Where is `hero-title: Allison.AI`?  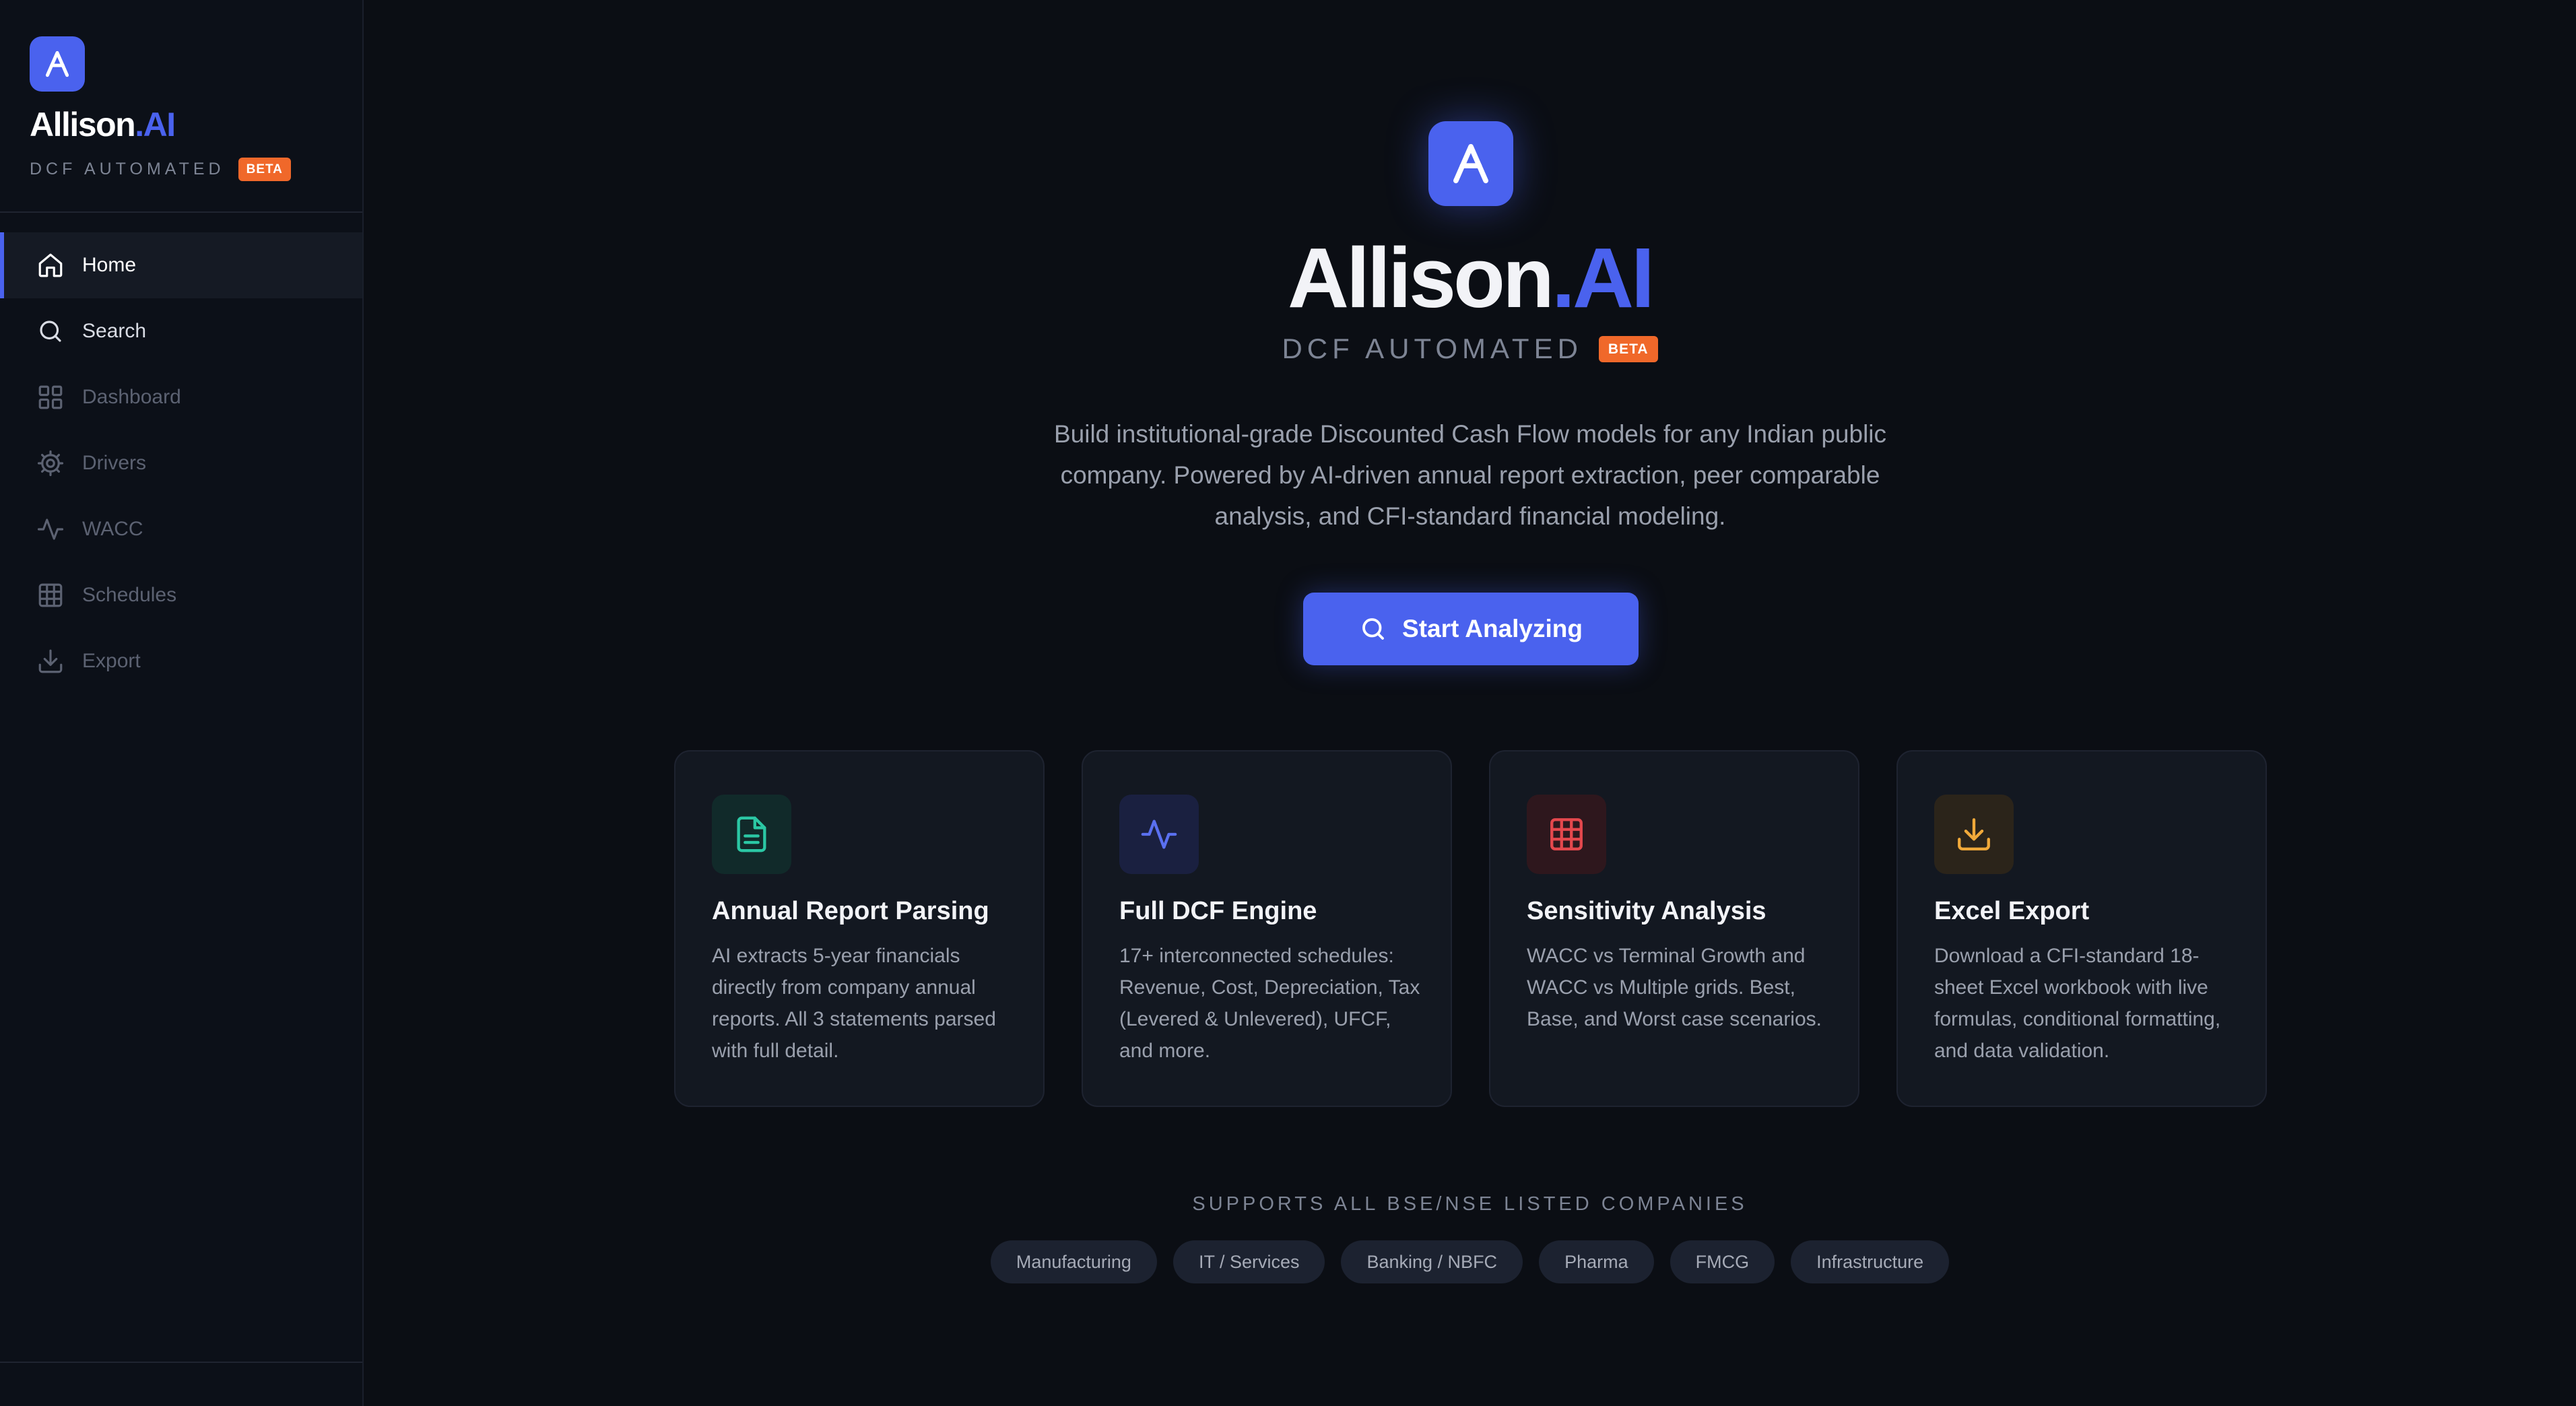 hero-title: Allison.AI is located at coordinates (1470, 278).